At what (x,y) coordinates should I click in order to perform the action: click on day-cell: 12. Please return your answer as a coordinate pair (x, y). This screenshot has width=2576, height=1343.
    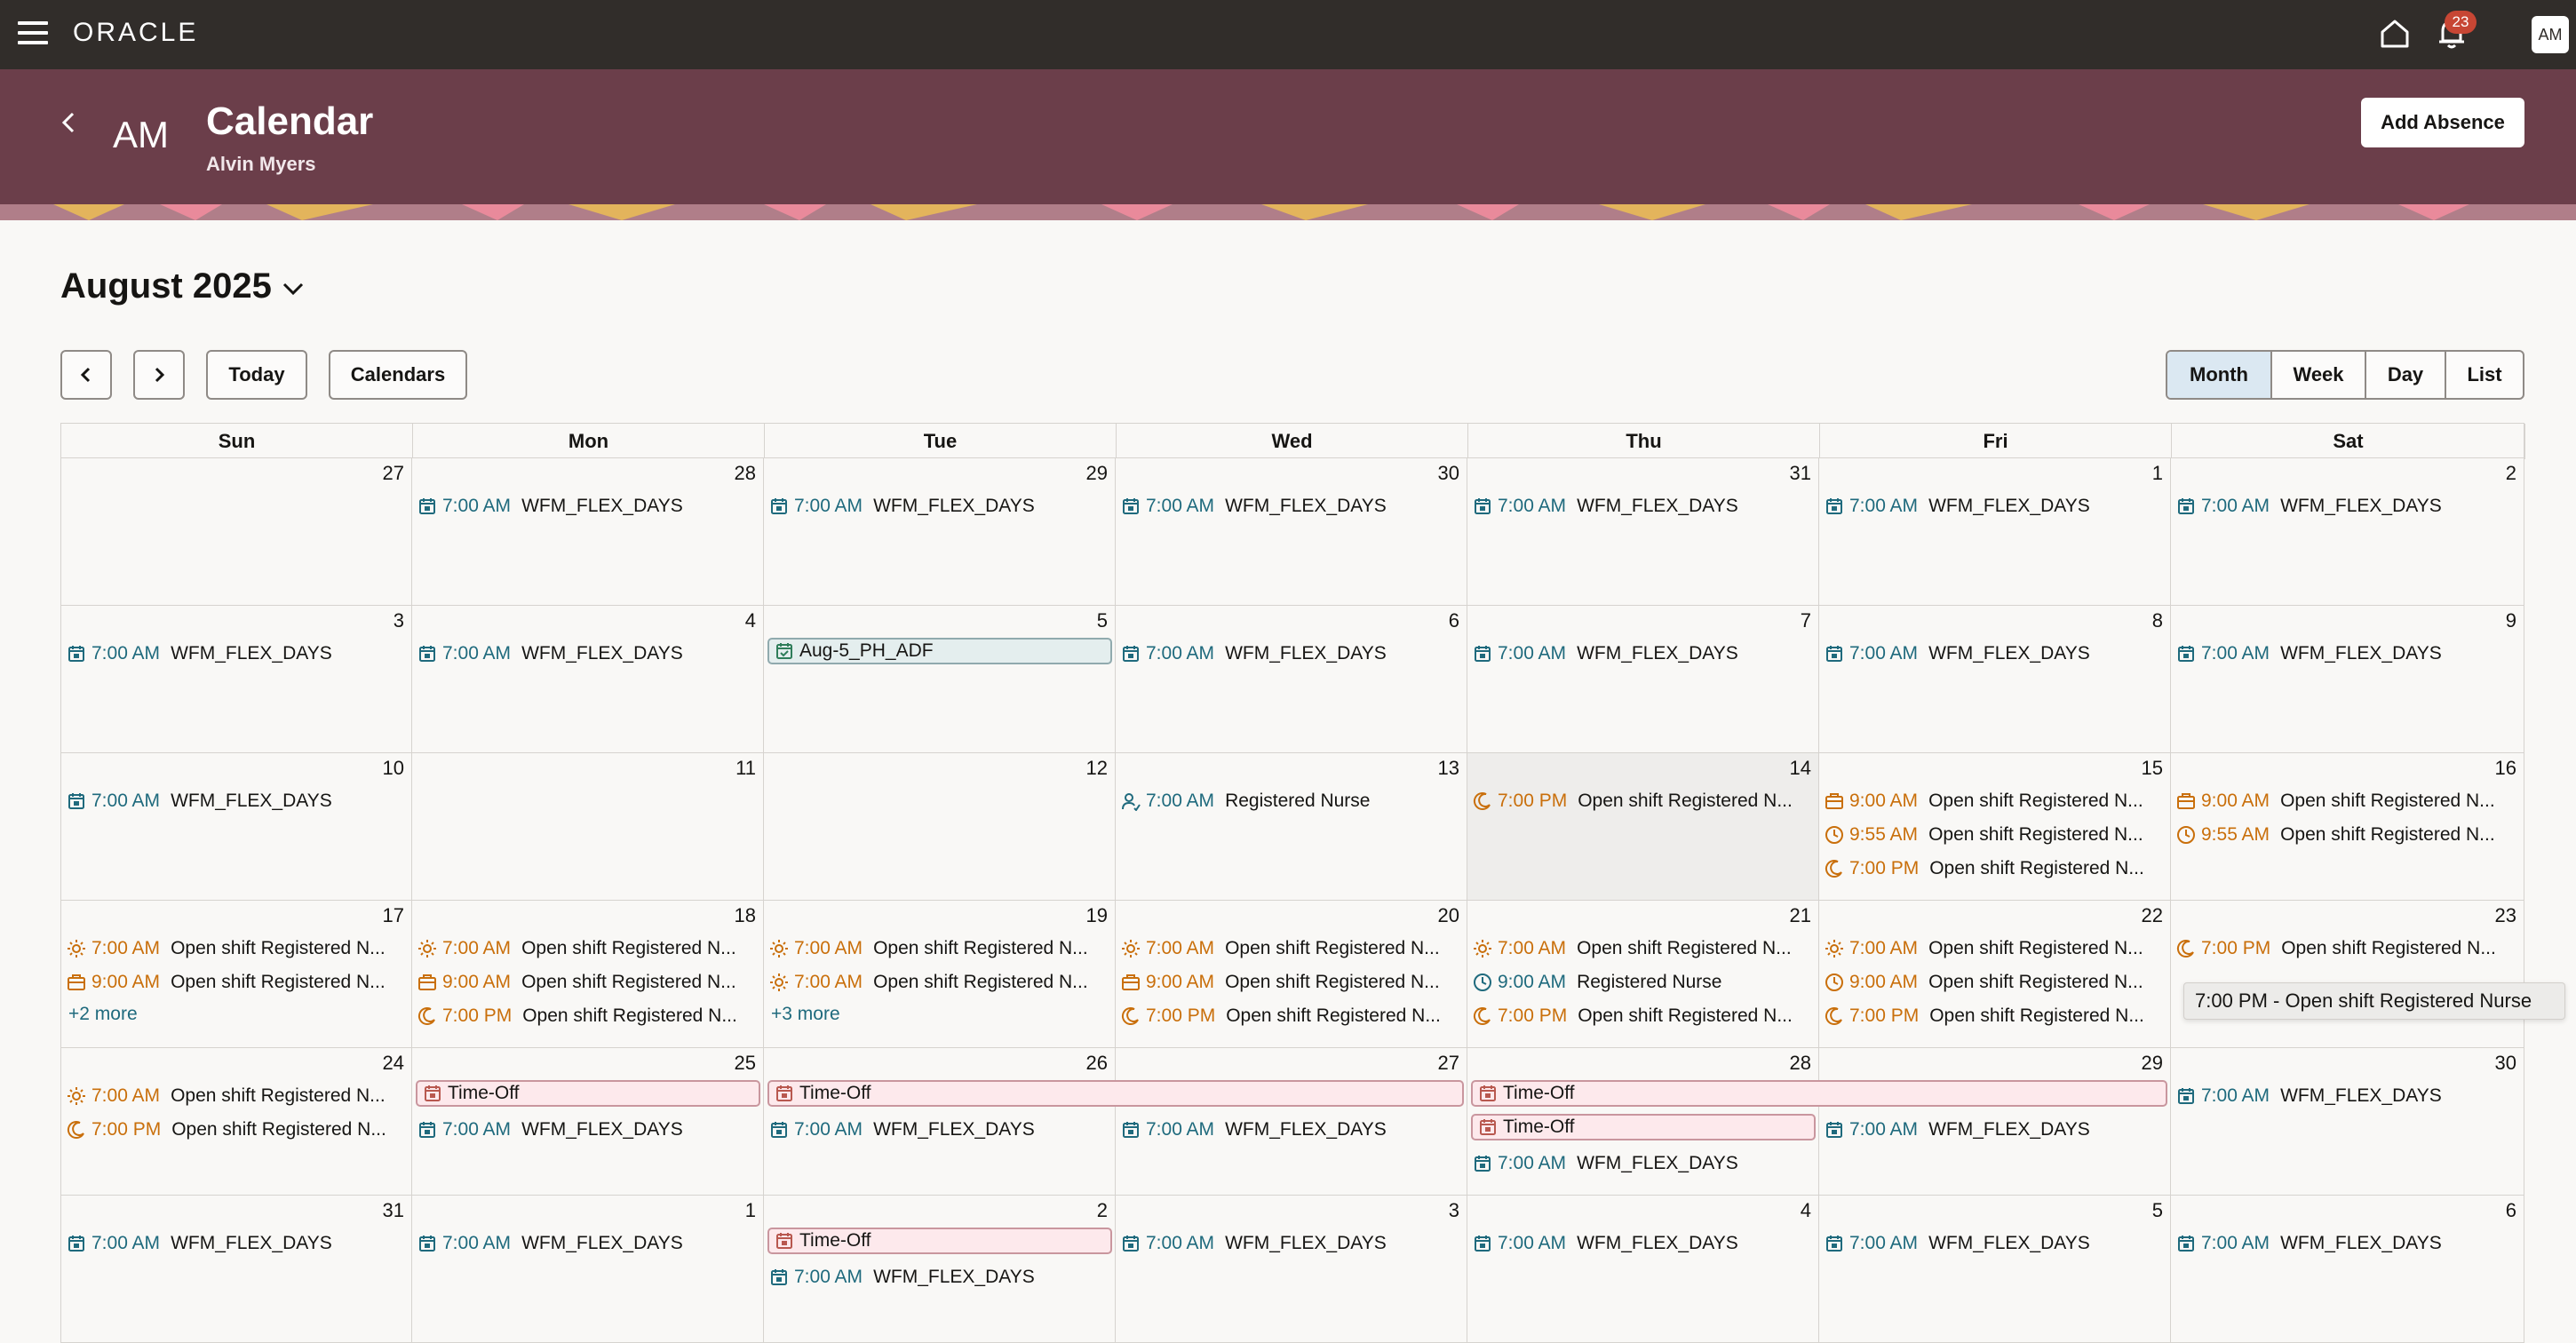
    Looking at the image, I should click on (940, 827).